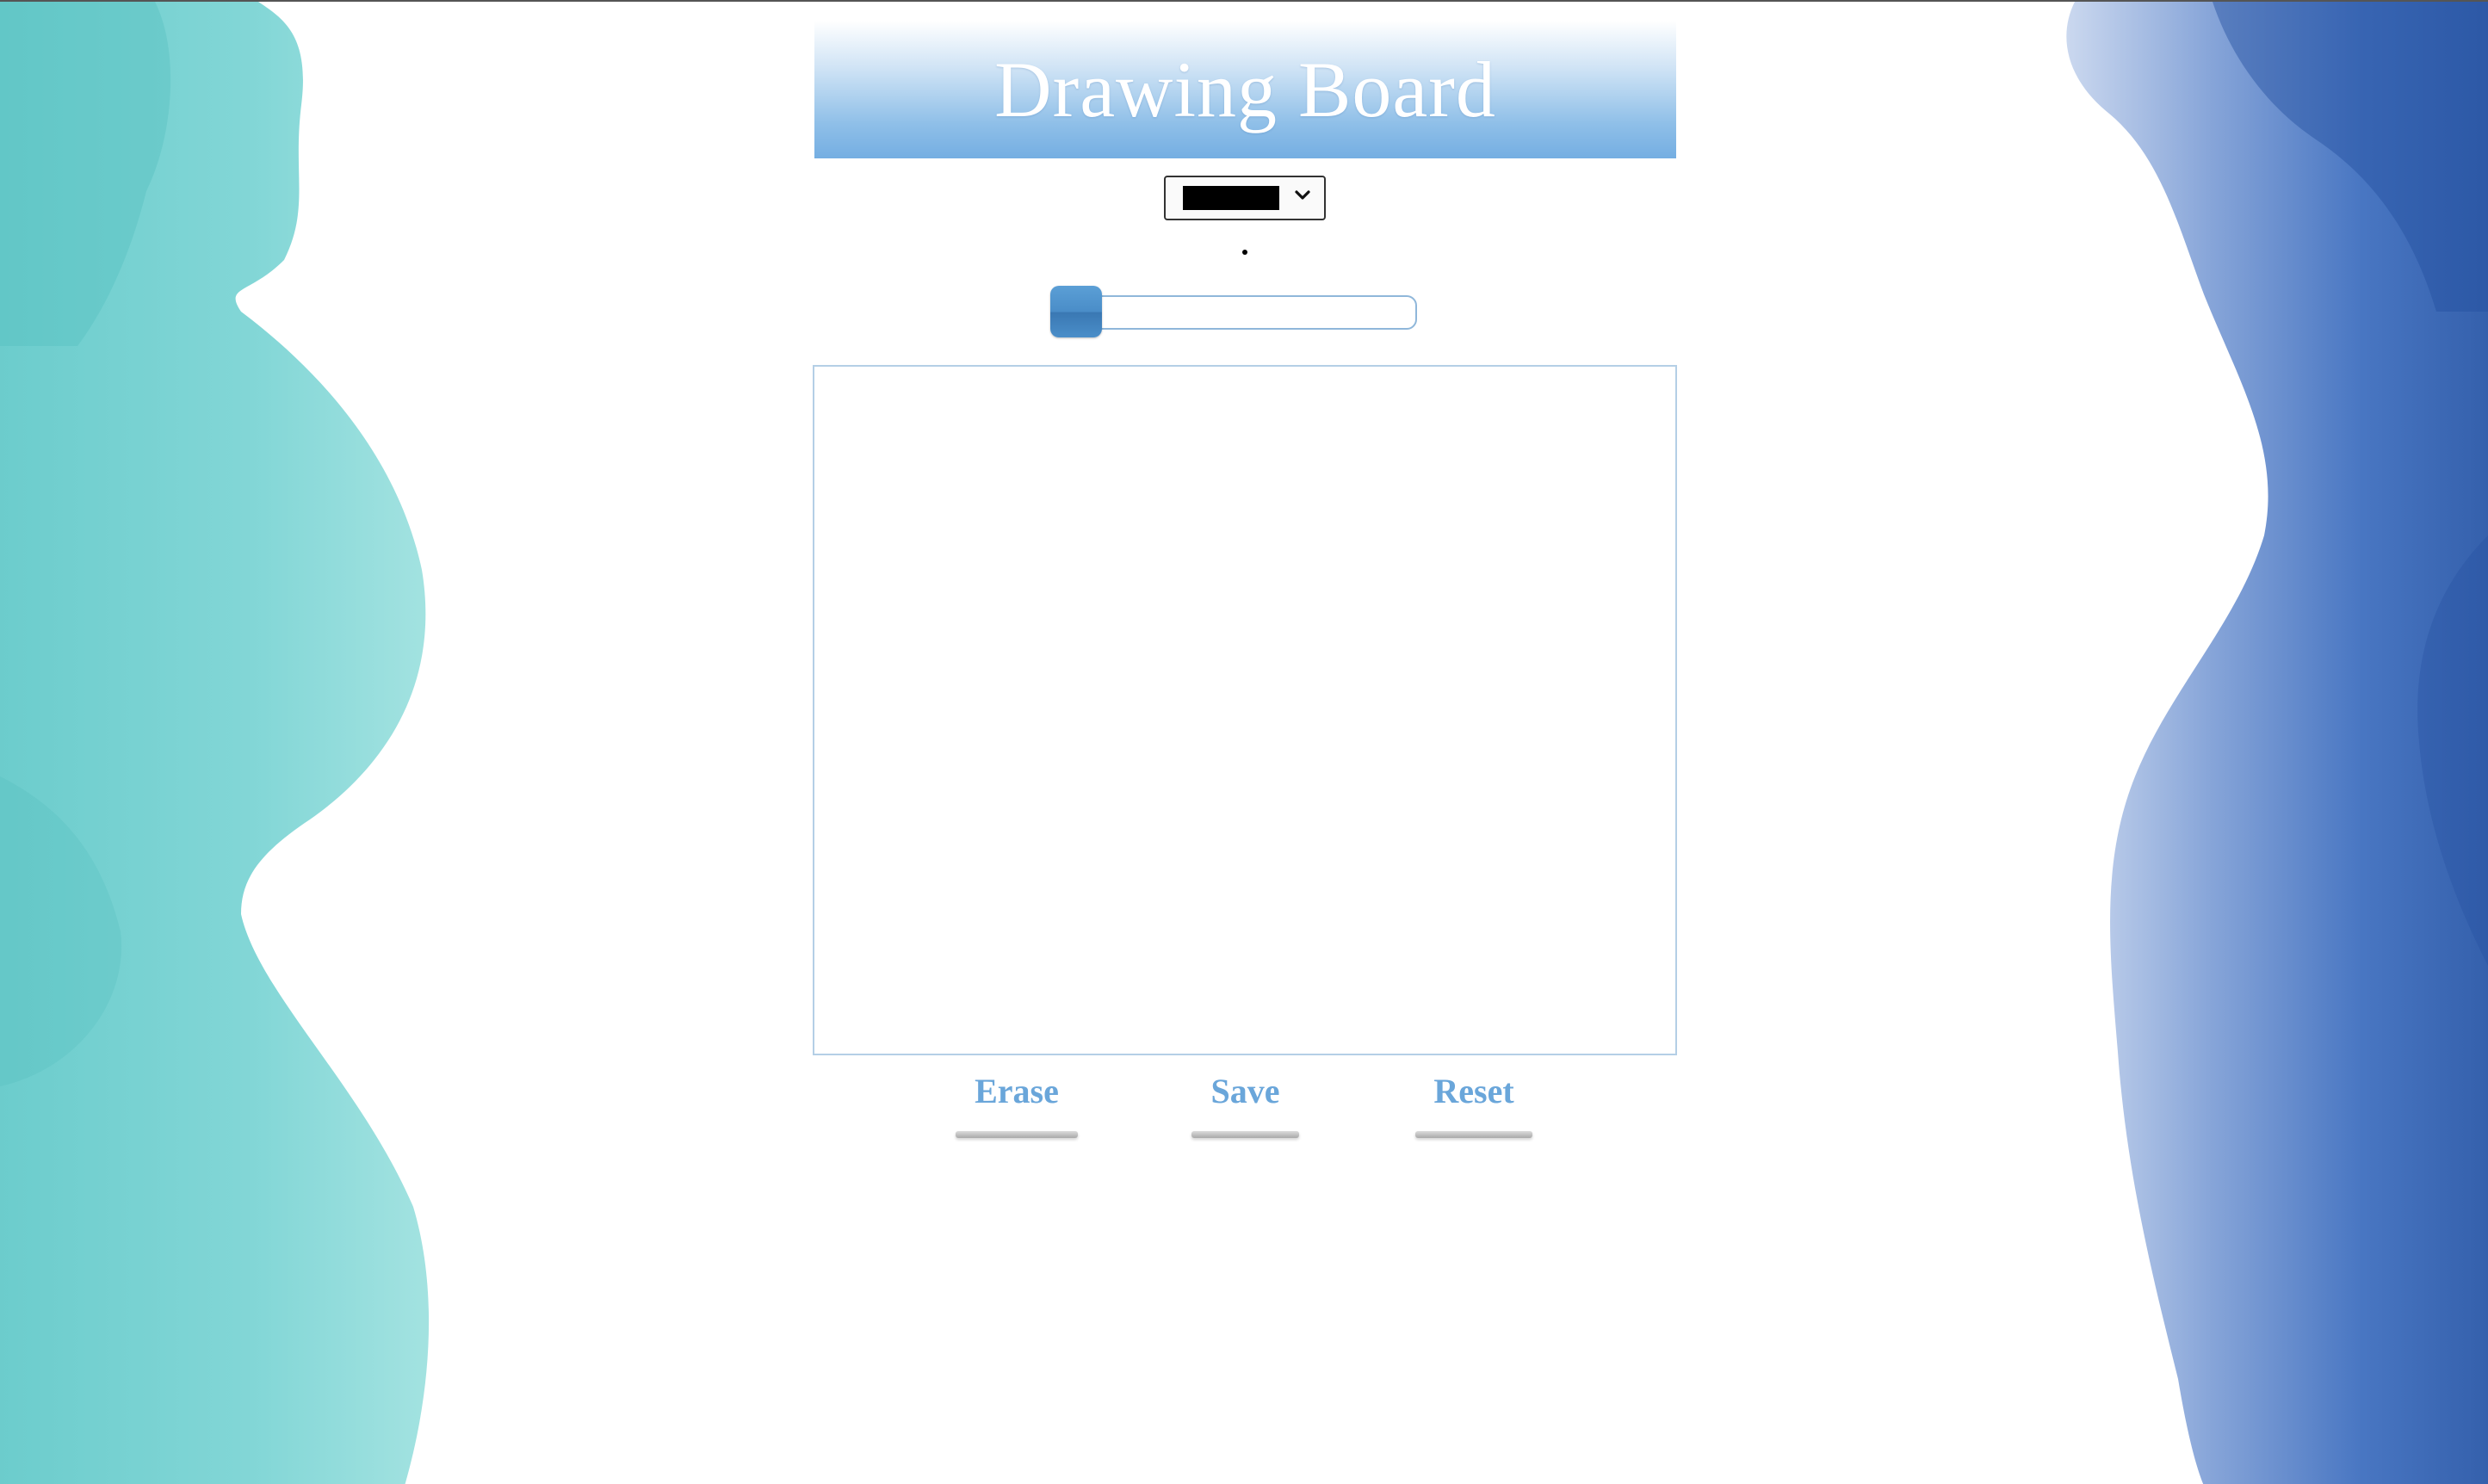  I want to click on brush-size-slider-thumb, so click(1076, 311).